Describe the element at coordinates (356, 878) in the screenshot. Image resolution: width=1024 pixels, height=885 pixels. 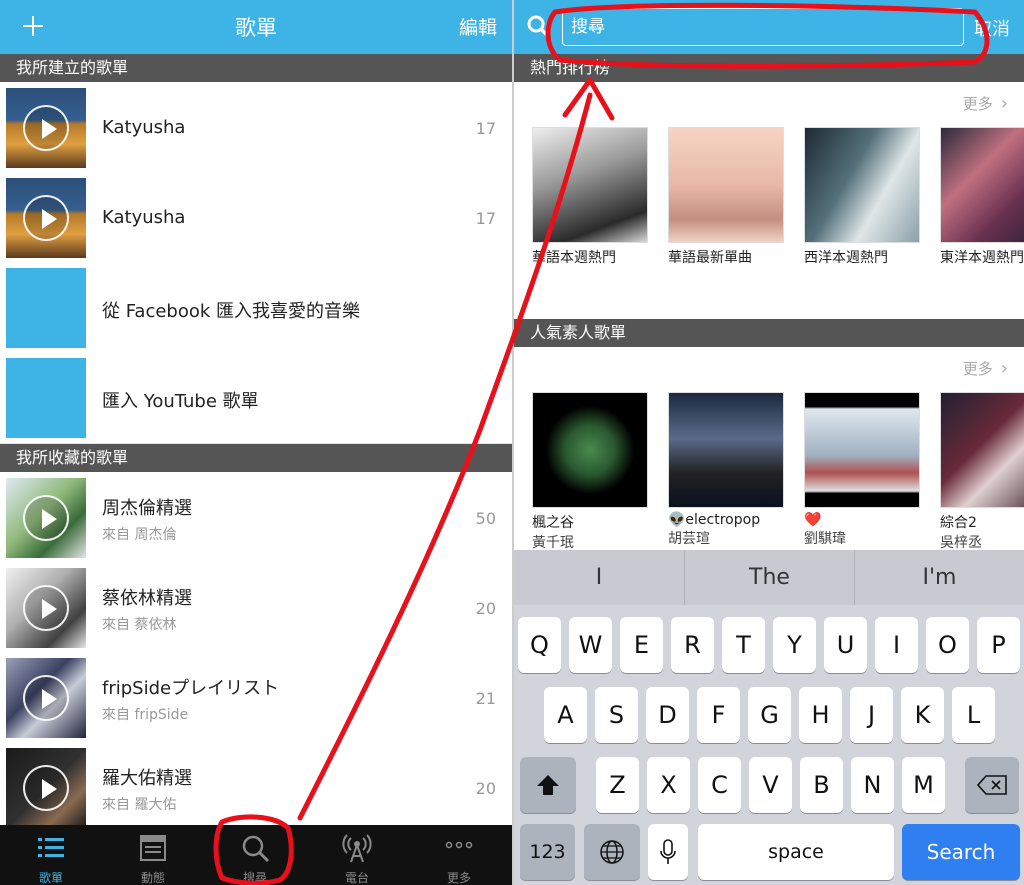
I see `tab-label: 電台` at that location.